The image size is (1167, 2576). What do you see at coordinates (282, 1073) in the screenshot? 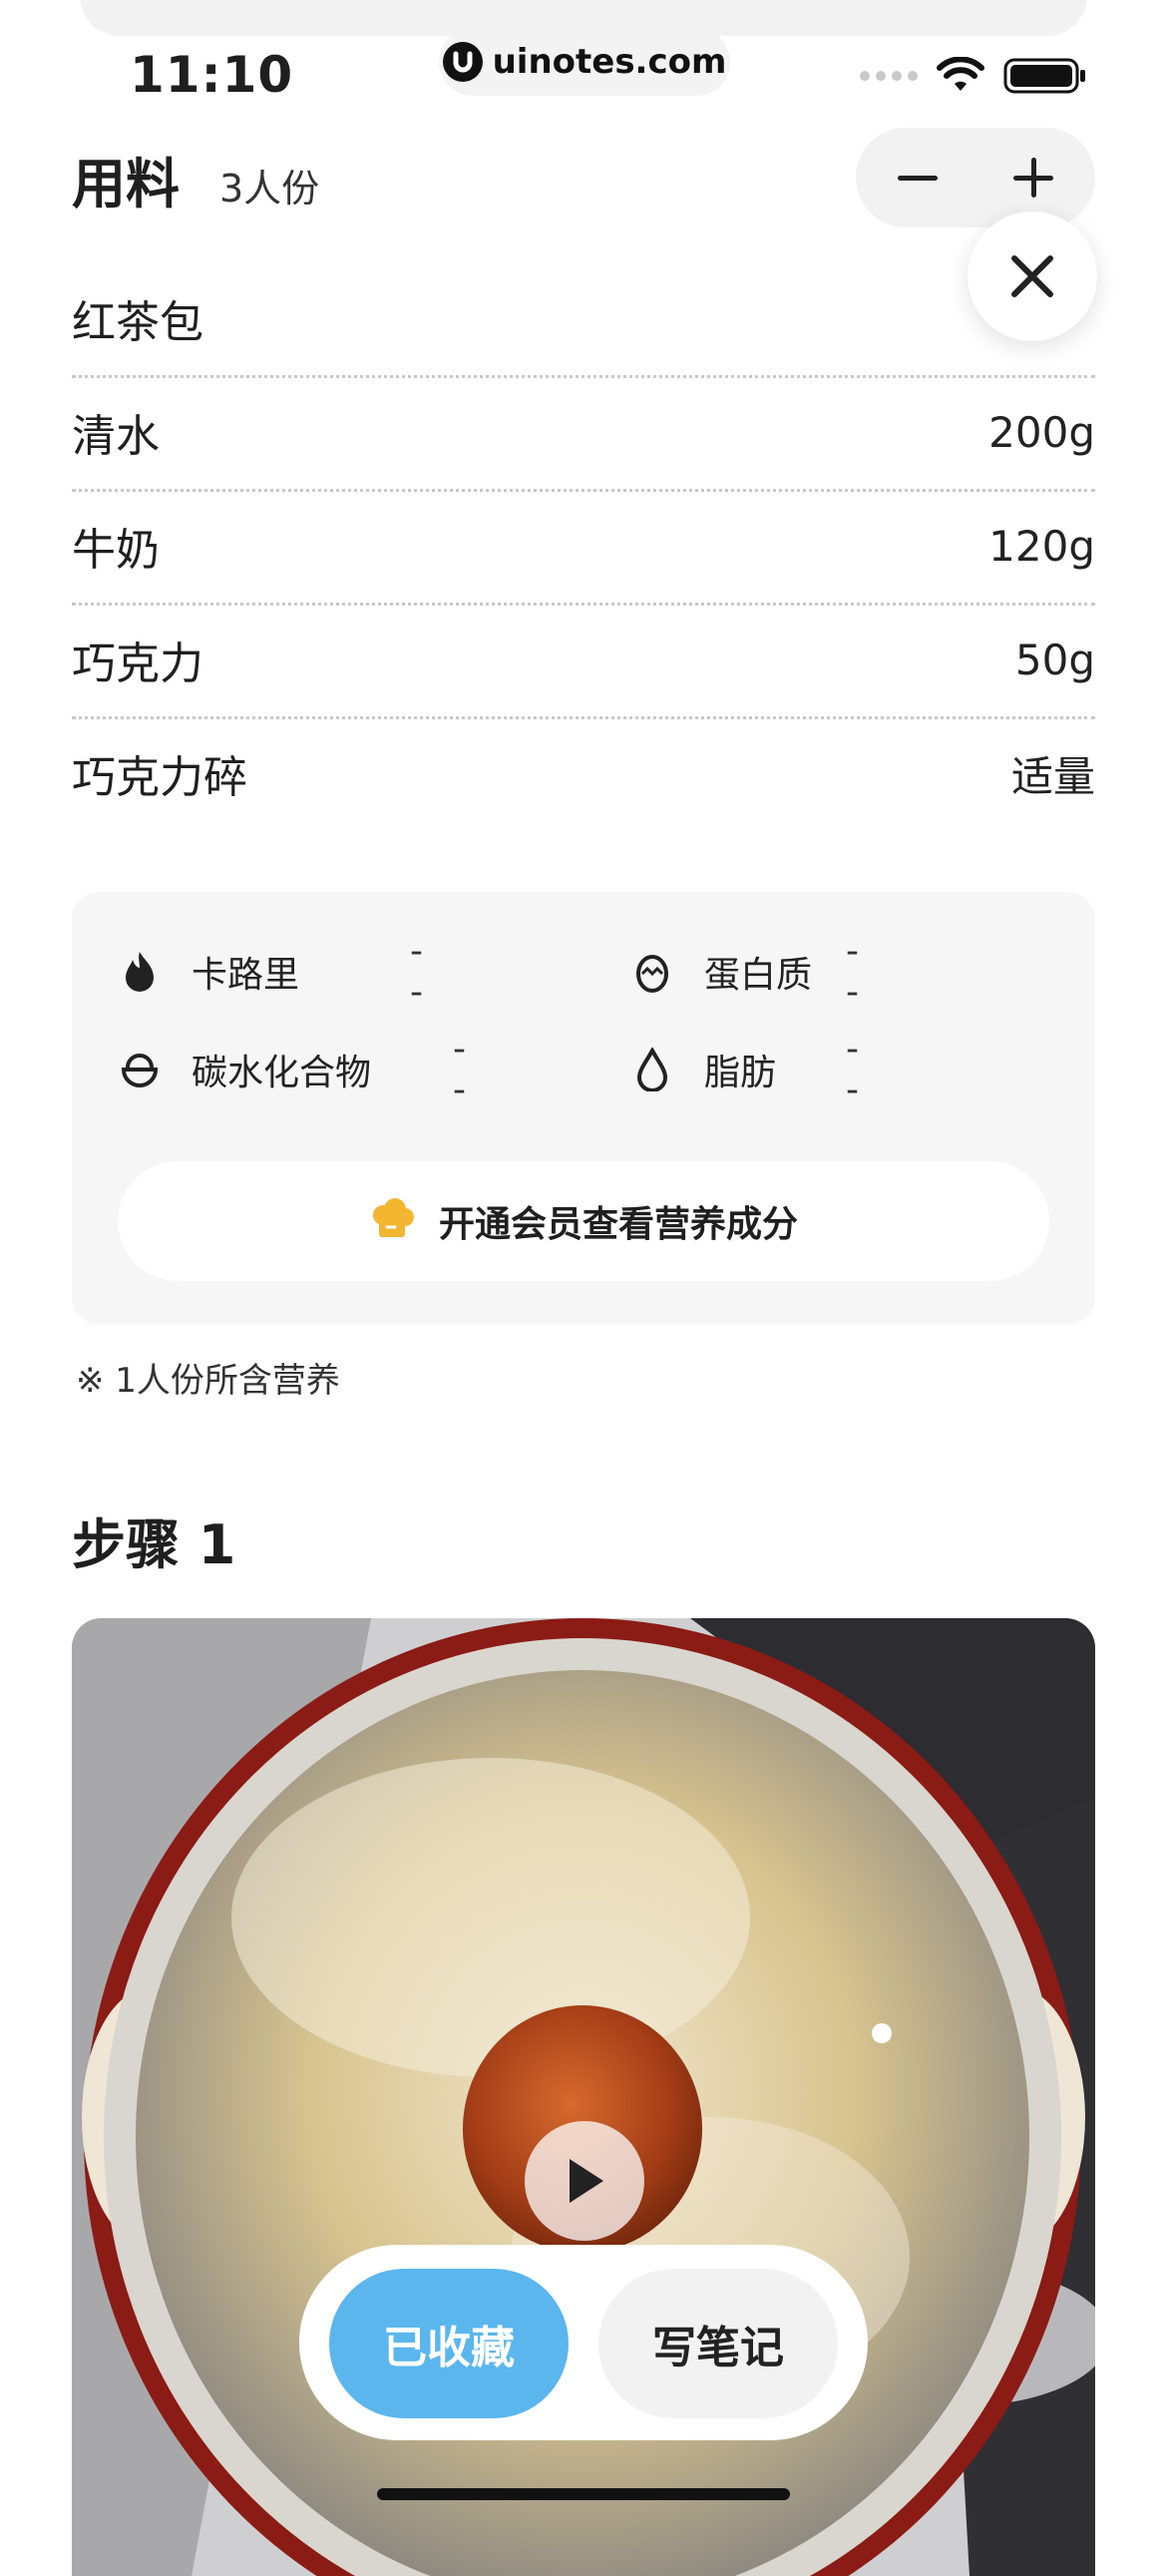
I see `nutrition-label: 碳水化合物` at bounding box center [282, 1073].